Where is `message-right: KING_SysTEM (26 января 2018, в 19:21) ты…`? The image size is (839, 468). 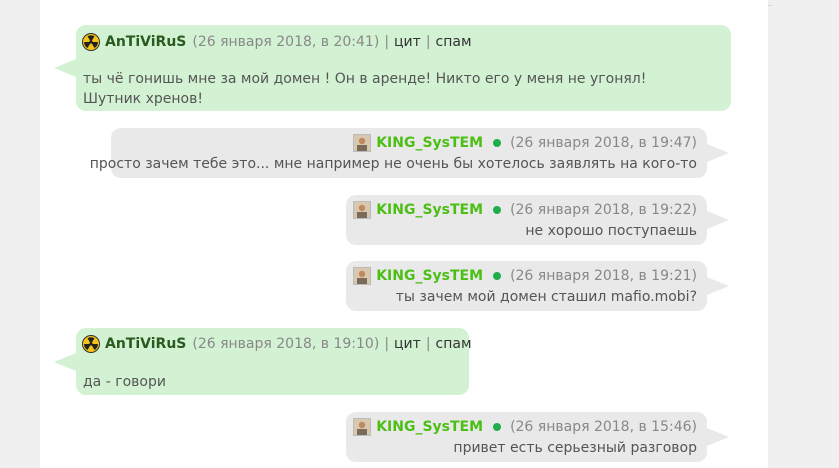 message-right: KING_SysTEM (26 января 2018, в 19:21) ты… is located at coordinates (537, 286).